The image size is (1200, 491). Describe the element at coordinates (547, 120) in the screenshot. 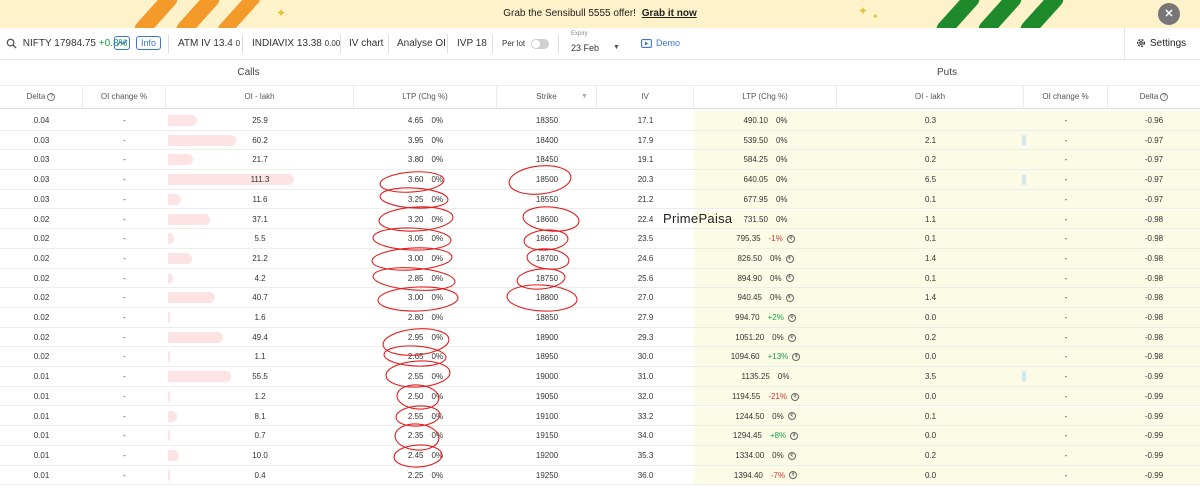

I see `strike-price: 18350` at that location.